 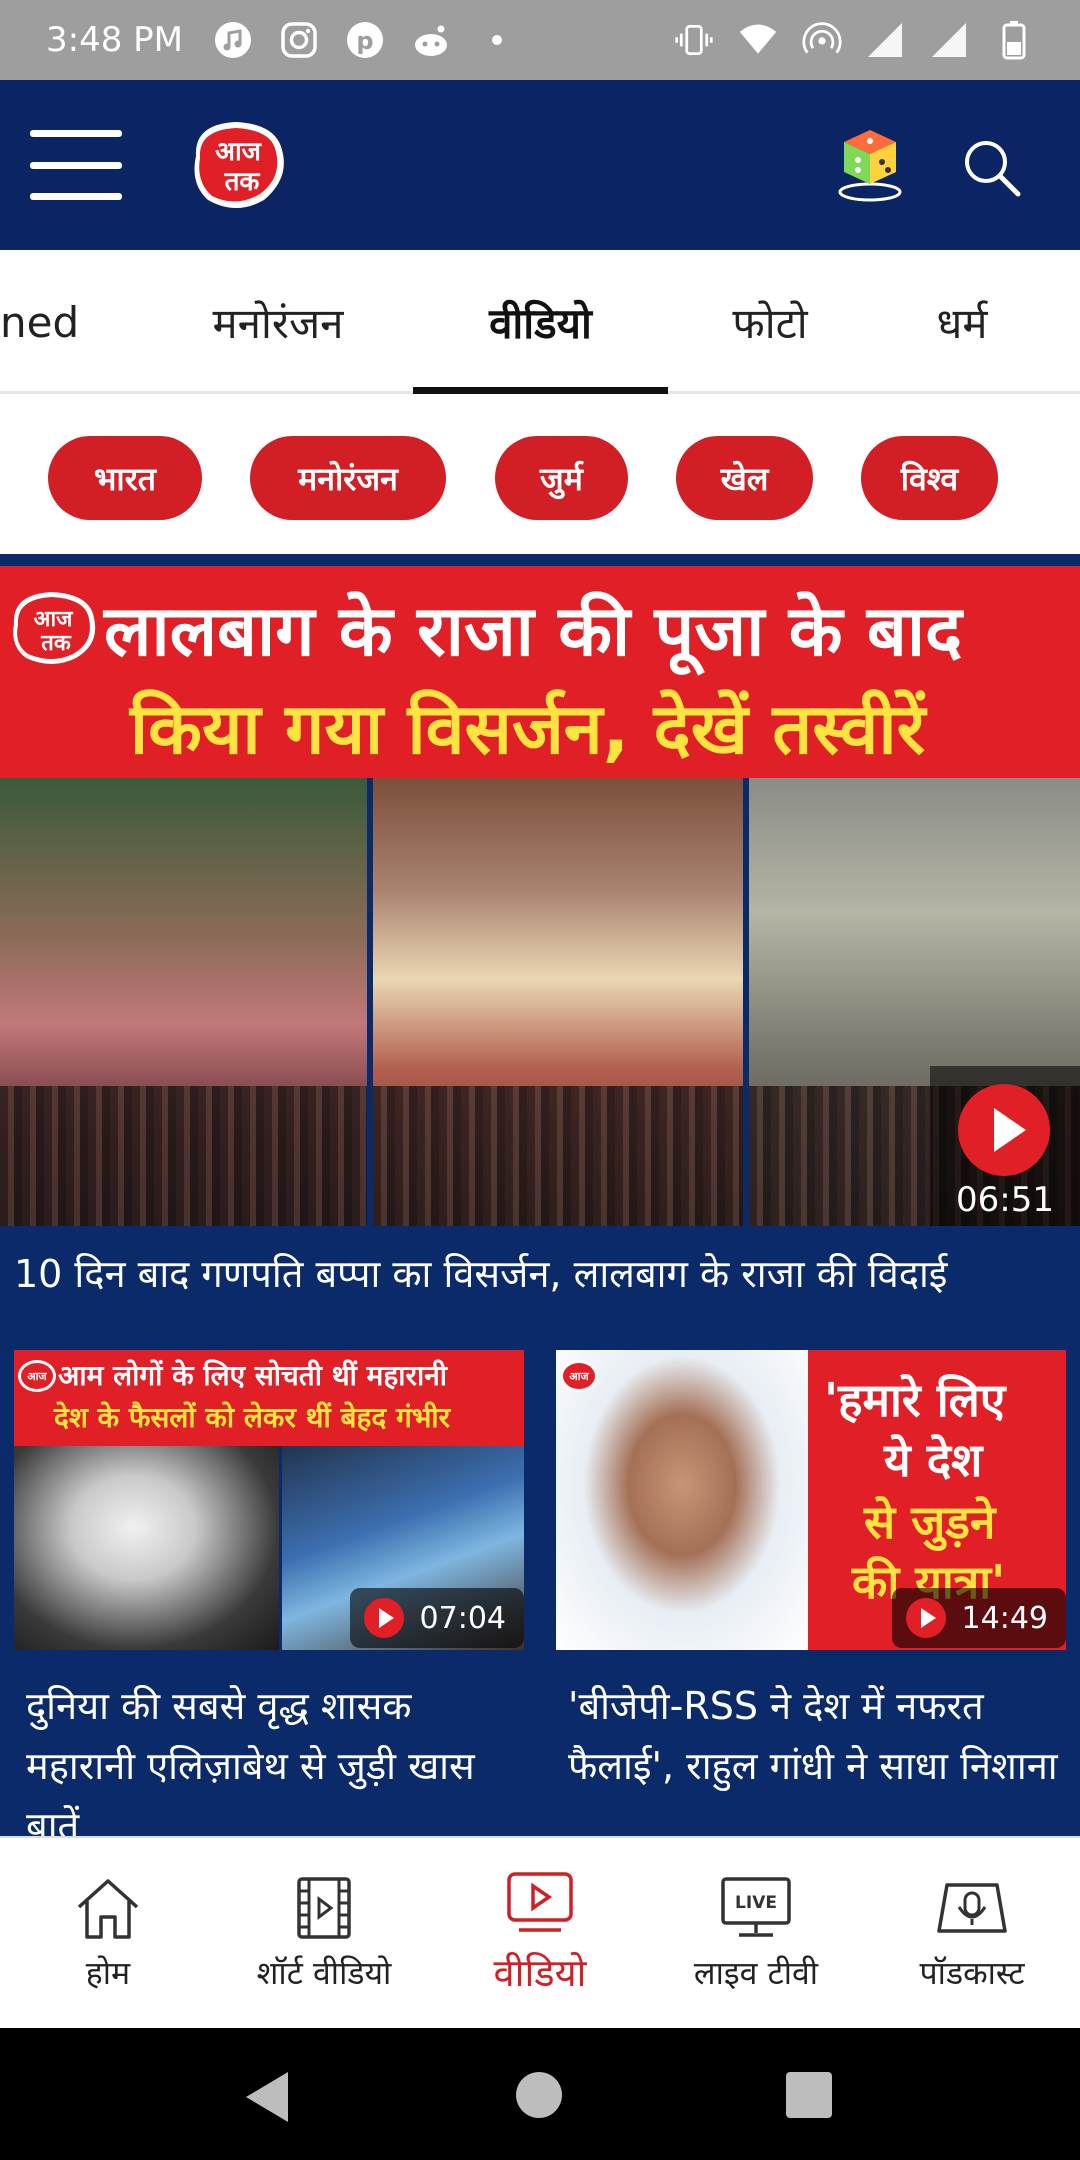 I want to click on nav-podcast-label: पॉडकास्ट, so click(x=972, y=1972).